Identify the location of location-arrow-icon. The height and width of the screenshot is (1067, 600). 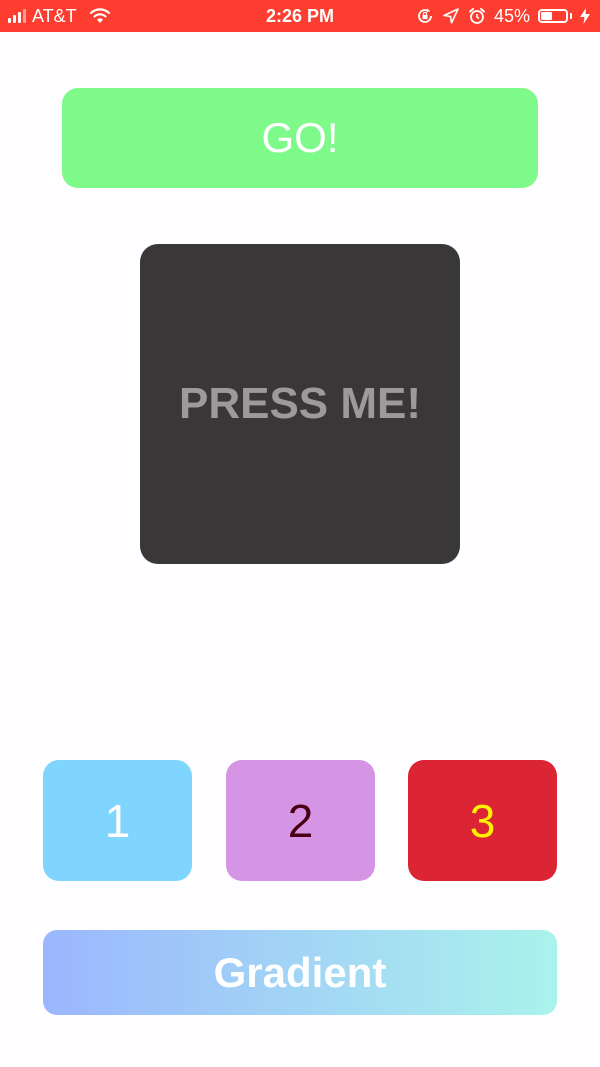
(451, 16).